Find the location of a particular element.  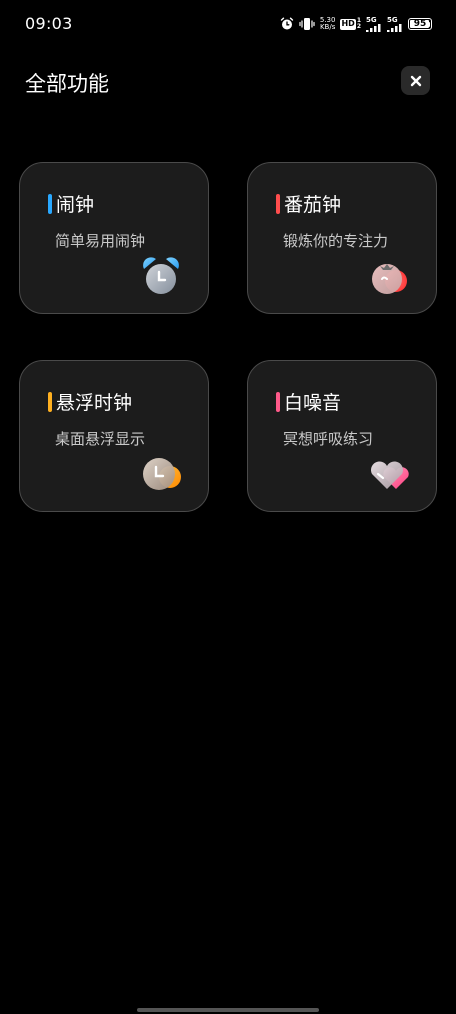

home-indicator is located at coordinates (228, 1010).